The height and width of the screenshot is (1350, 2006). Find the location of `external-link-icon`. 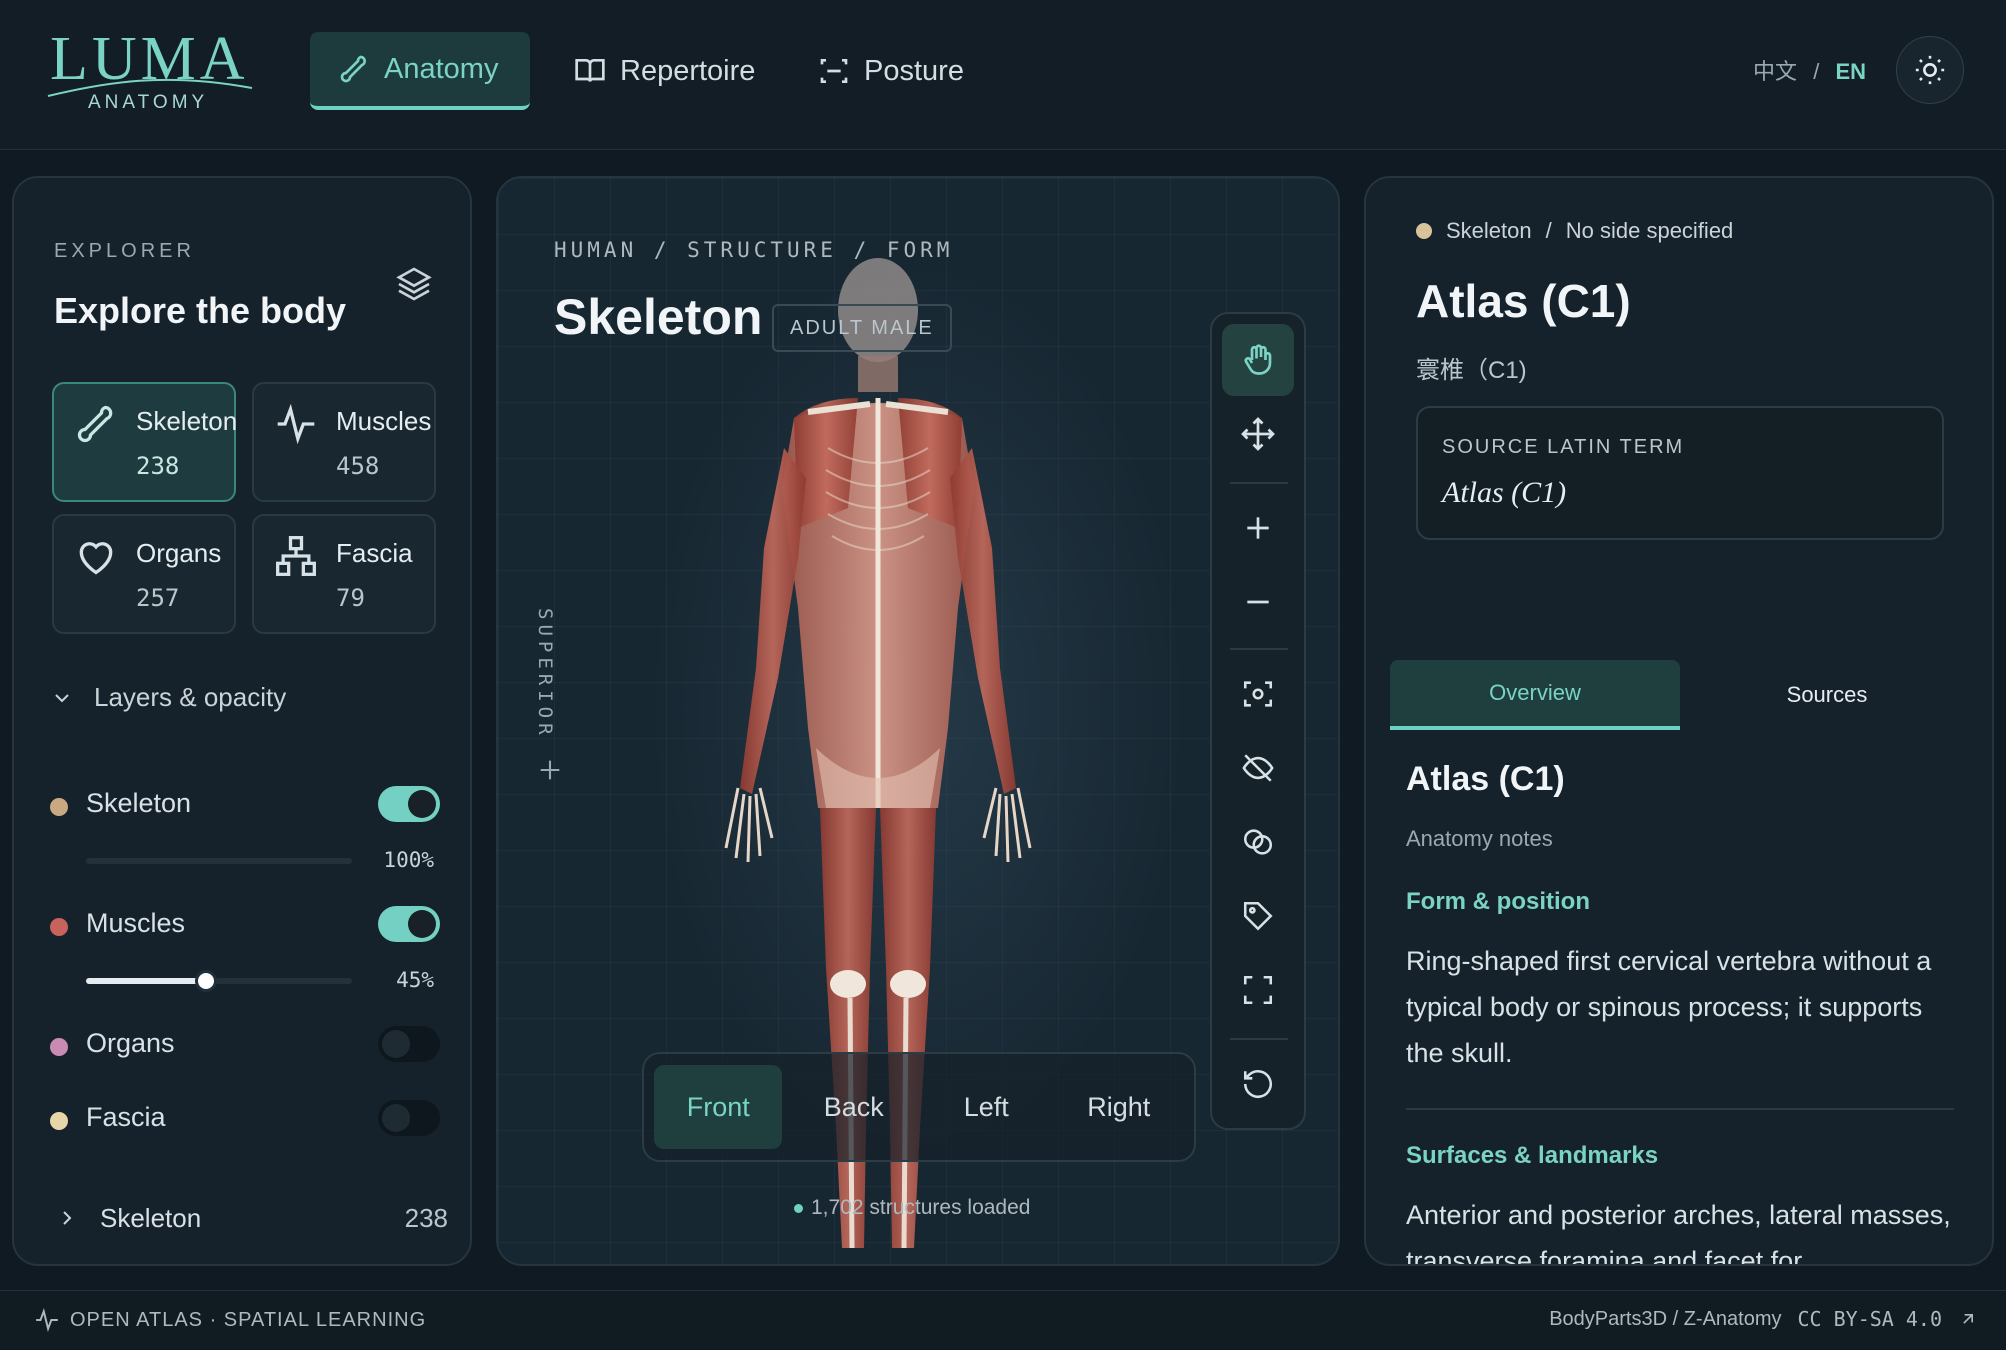

external-link-icon is located at coordinates (1968, 1319).